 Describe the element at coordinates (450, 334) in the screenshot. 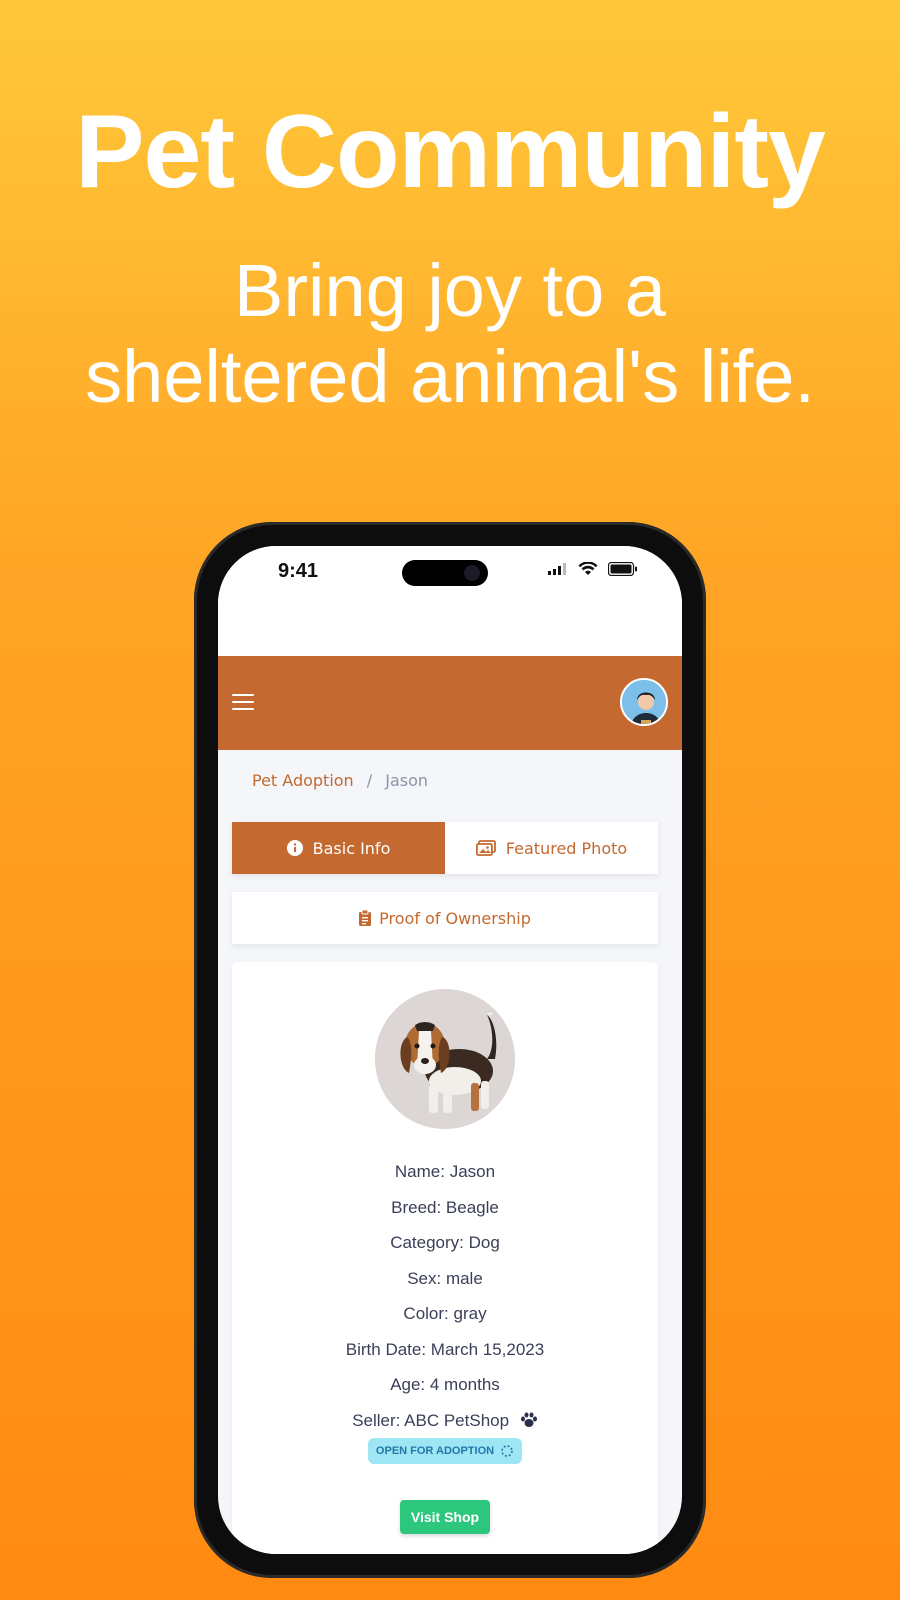

I see `hero-subtitle: Bring joy to a sheltered animal's life.` at that location.